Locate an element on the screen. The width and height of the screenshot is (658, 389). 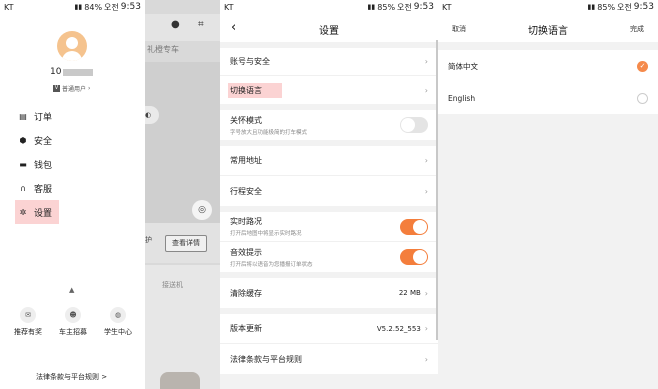
top-bar-bg is located at coordinates (182, 27).